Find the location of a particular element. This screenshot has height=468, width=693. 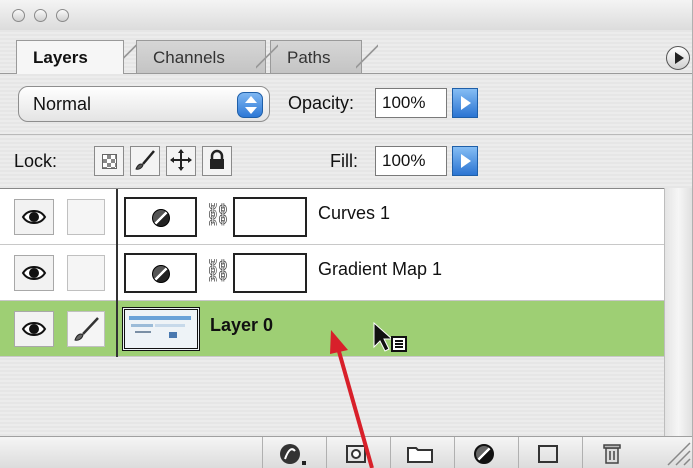

tab-layers-label: Layers is located at coordinates (60, 57).